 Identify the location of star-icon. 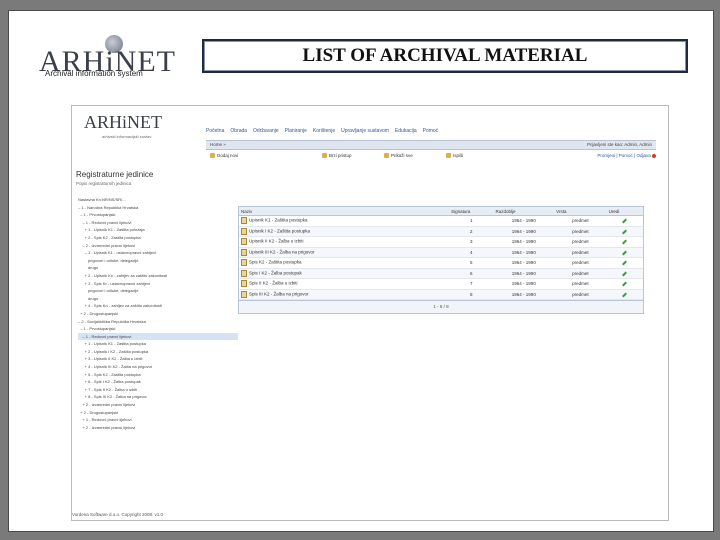
(324, 156).